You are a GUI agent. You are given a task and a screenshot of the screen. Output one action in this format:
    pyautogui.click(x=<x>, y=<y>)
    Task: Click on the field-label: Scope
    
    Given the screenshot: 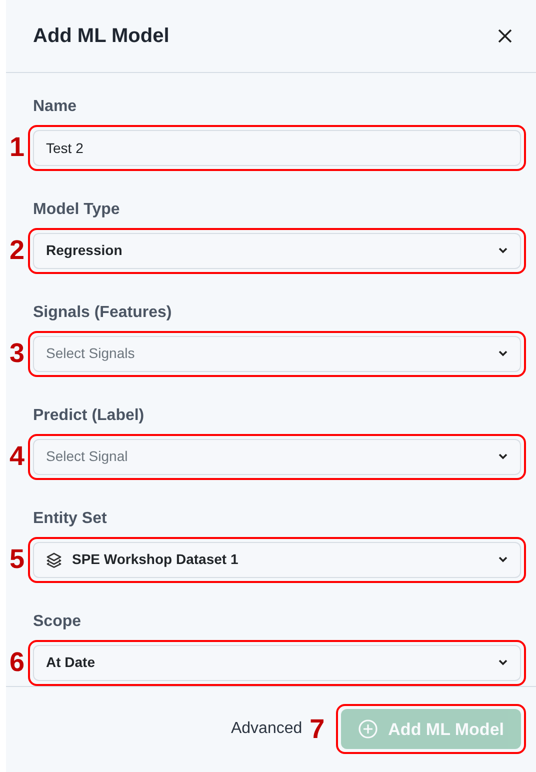 What is the action you would take?
    pyautogui.click(x=57, y=622)
    